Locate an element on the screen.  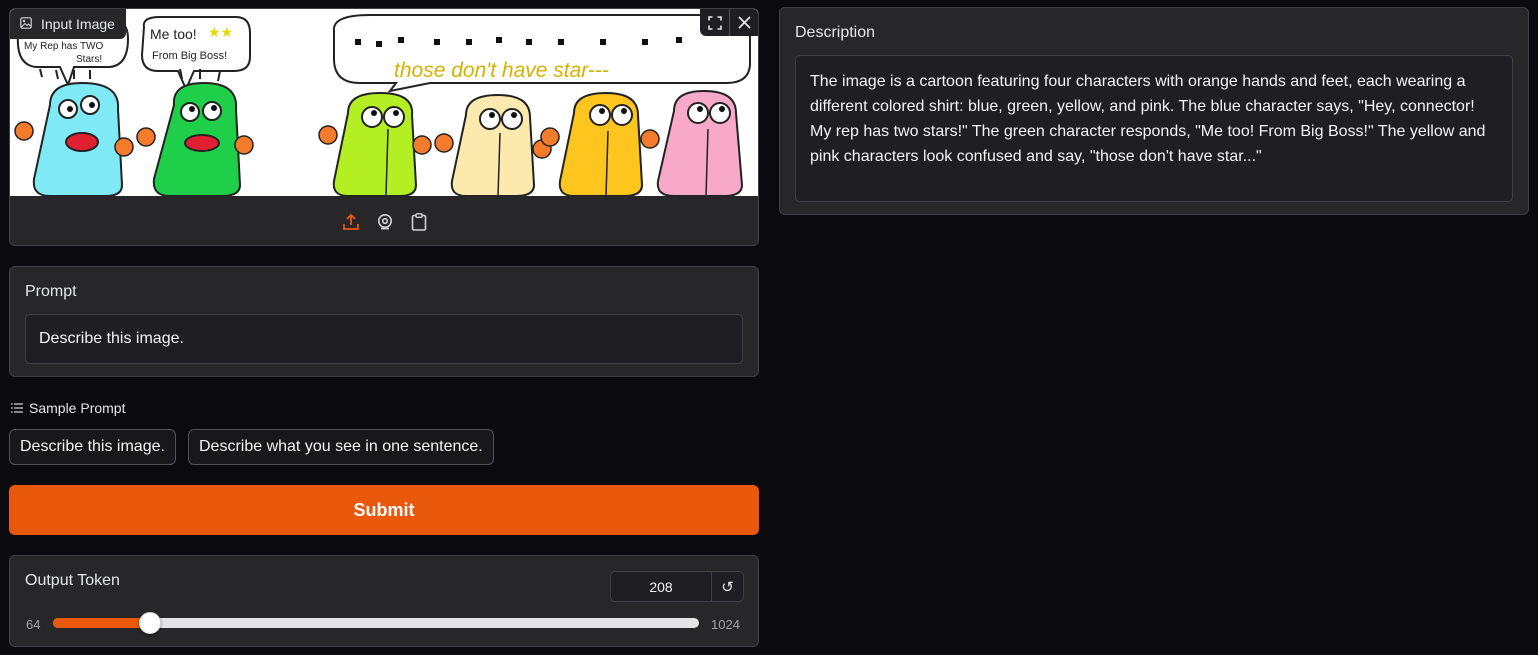
clipboard-icon is located at coordinates (419, 222).